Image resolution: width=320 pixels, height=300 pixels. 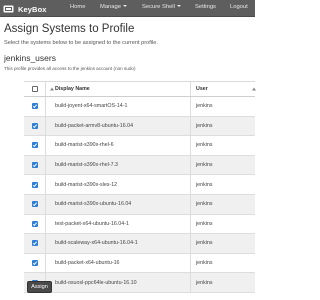 What do you see at coordinates (72, 89) in the screenshot?
I see `column-header-display-name: Display Name` at bounding box center [72, 89].